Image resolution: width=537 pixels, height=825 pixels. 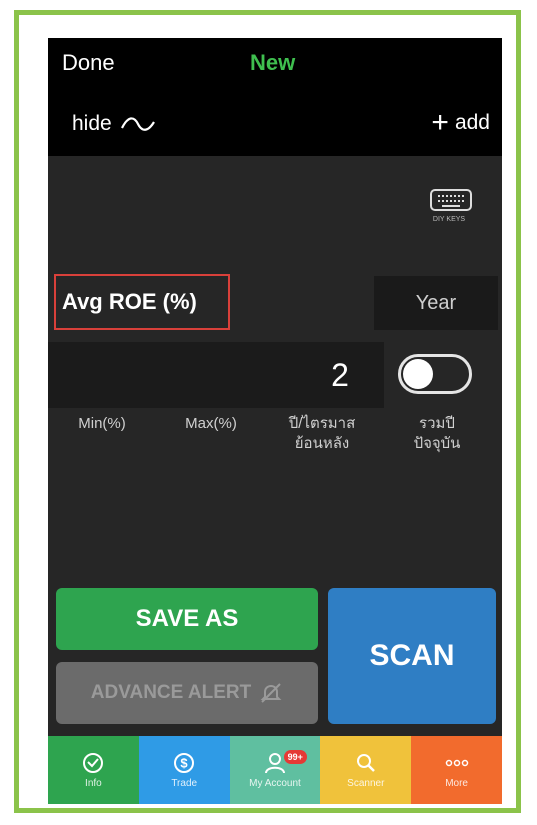 What do you see at coordinates (88, 63) in the screenshot?
I see `done-button: Done` at bounding box center [88, 63].